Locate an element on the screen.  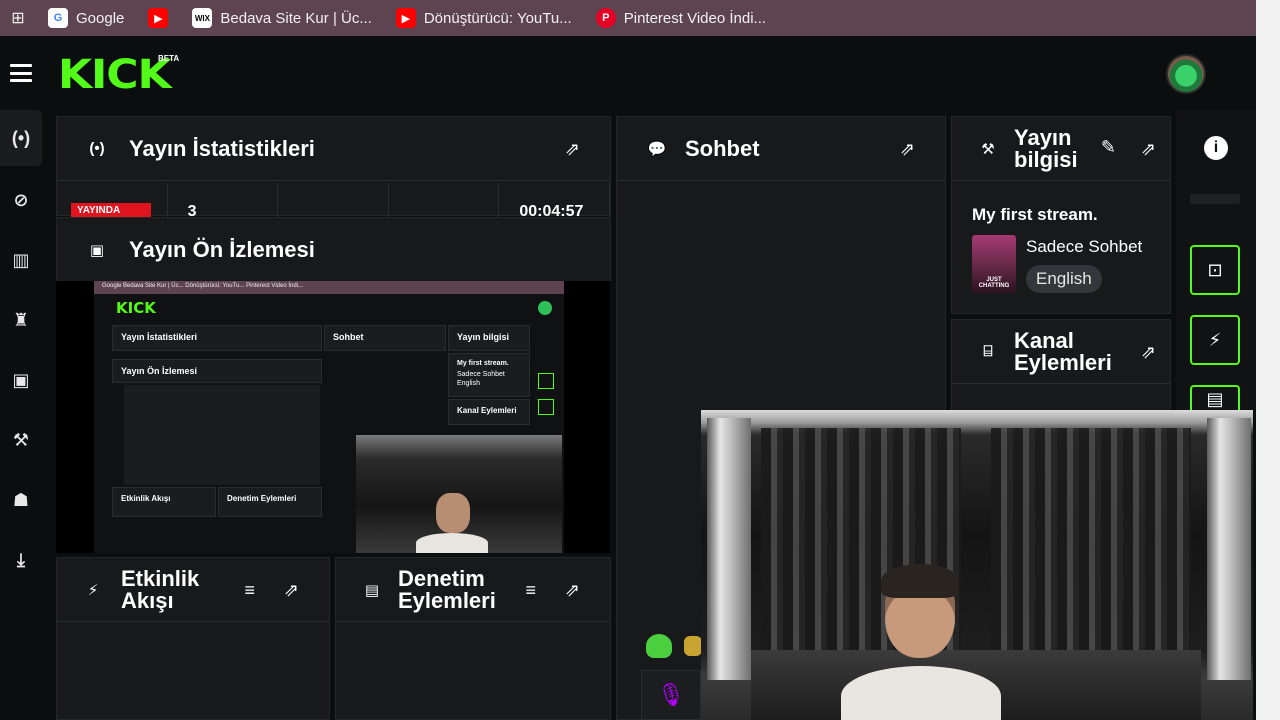
streamer-hair is located at coordinates (920, 581).